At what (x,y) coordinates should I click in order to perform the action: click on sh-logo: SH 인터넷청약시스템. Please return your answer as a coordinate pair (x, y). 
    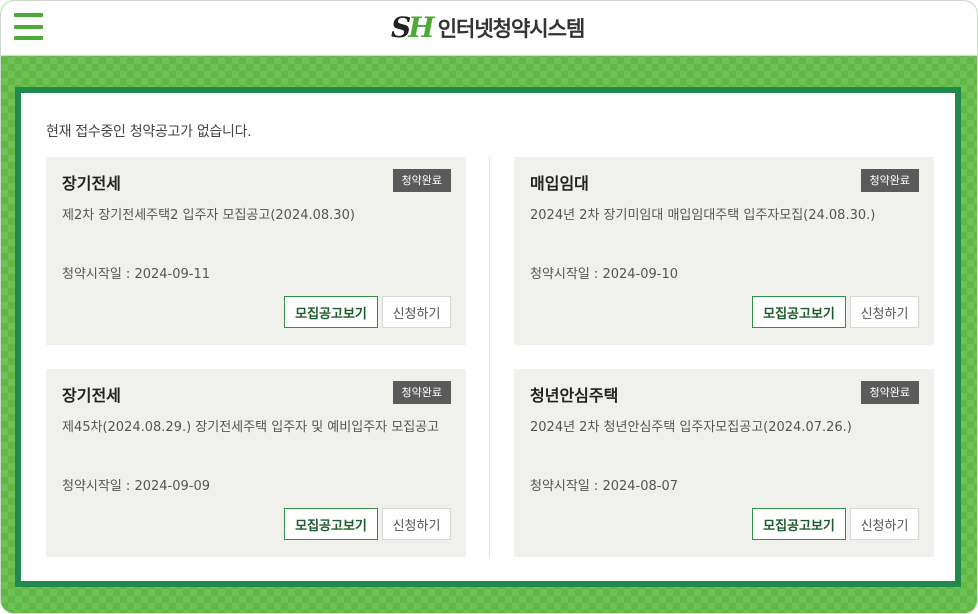
    Looking at the image, I should click on (488, 28).